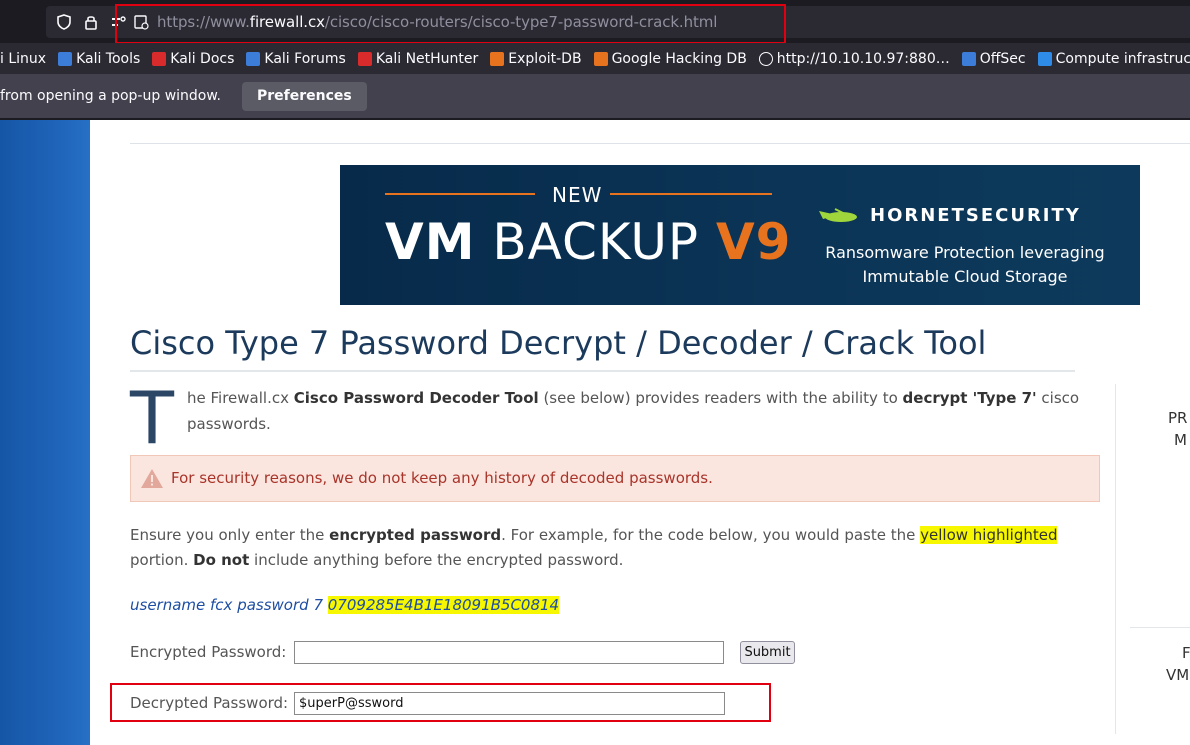 This screenshot has width=1190, height=745. Describe the element at coordinates (660, 143) in the screenshot. I see `divider` at that location.